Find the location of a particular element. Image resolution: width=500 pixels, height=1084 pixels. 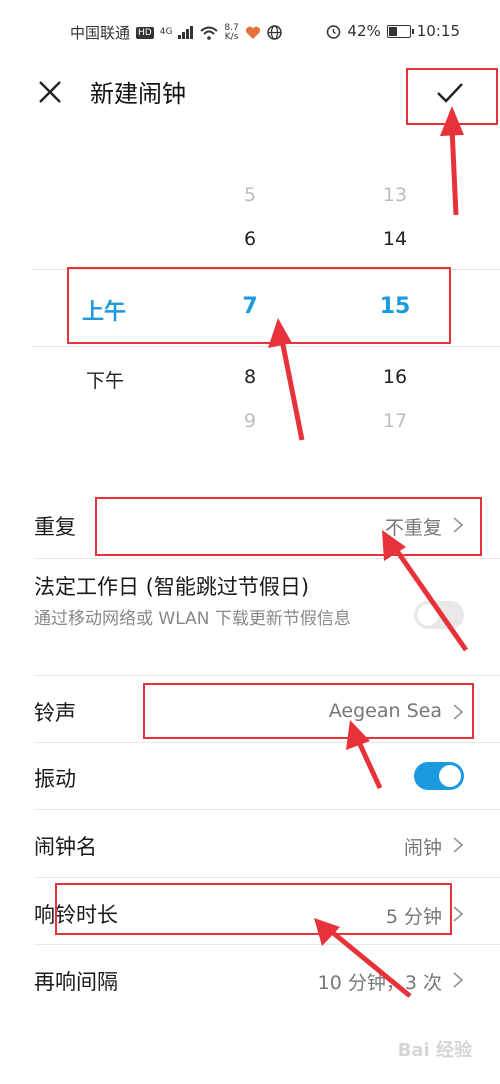

signal-icon is located at coordinates (186, 32).